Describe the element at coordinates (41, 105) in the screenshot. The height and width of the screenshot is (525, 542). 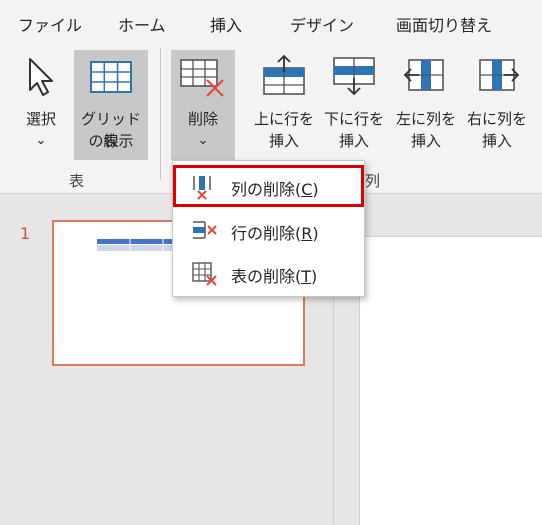
I see `select-button: 選択 ⌄` at that location.